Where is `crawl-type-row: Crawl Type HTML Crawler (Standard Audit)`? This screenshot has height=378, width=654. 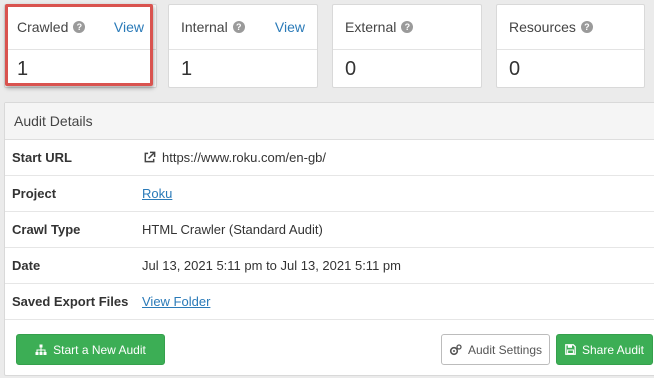
crawl-type-row: Crawl Type HTML Crawler (Standard Audit) is located at coordinates (329, 230).